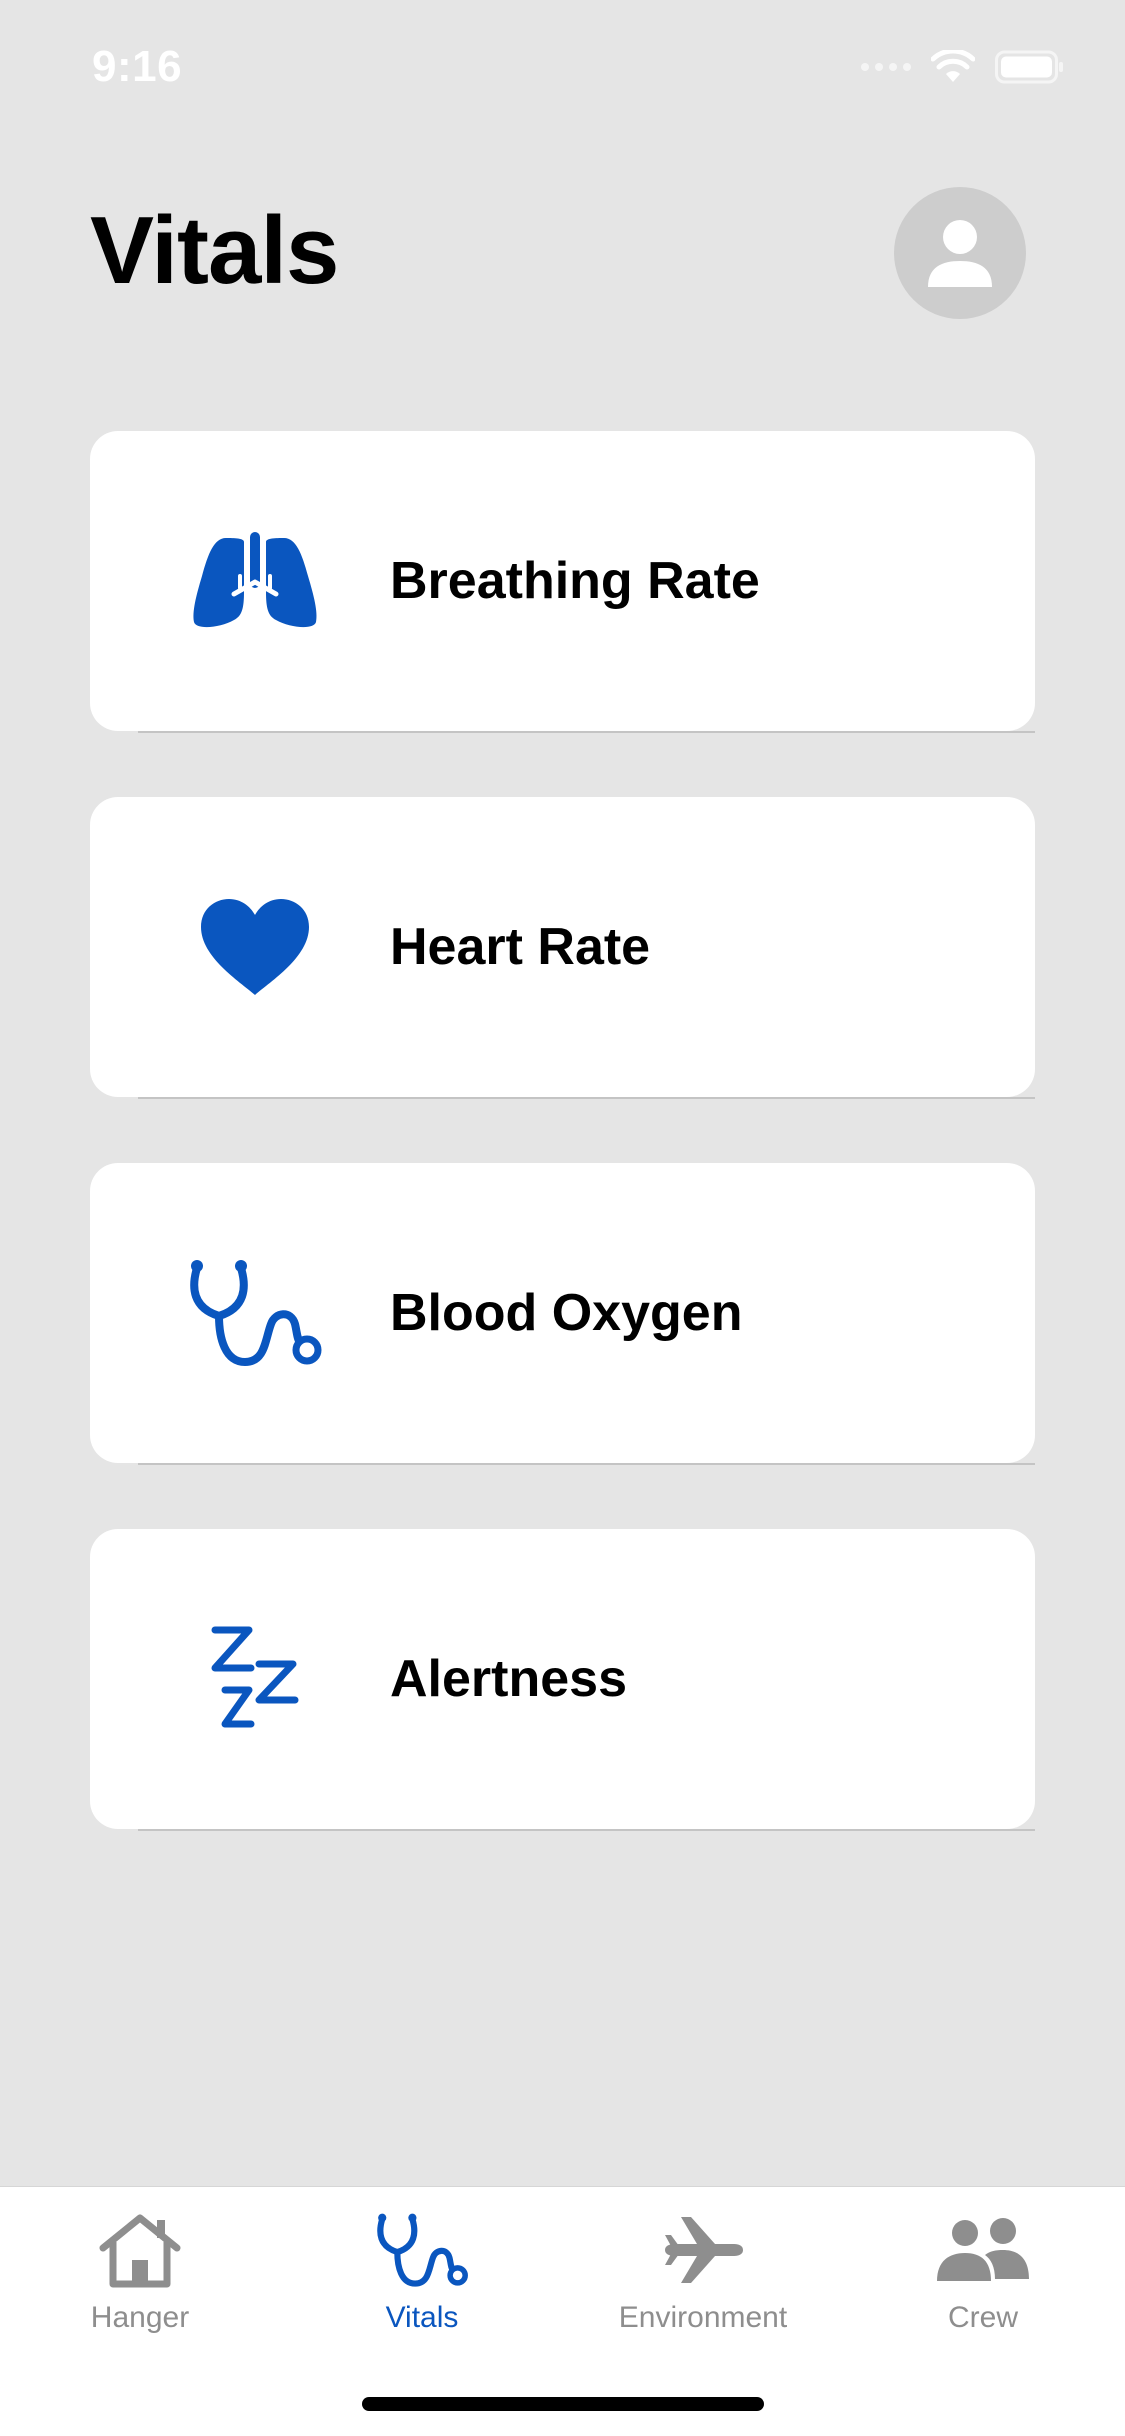  I want to click on cellular-signal-icon, so click(886, 67).